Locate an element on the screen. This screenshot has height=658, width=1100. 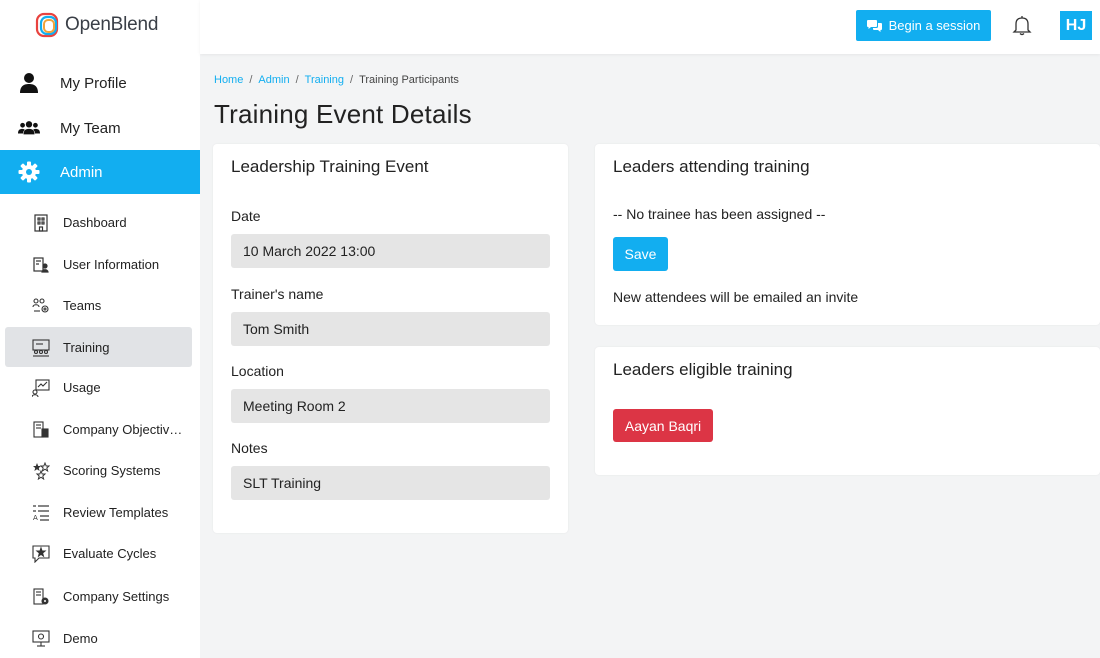
top-bar: Begin a session HJ is located at coordinates (650, 27).